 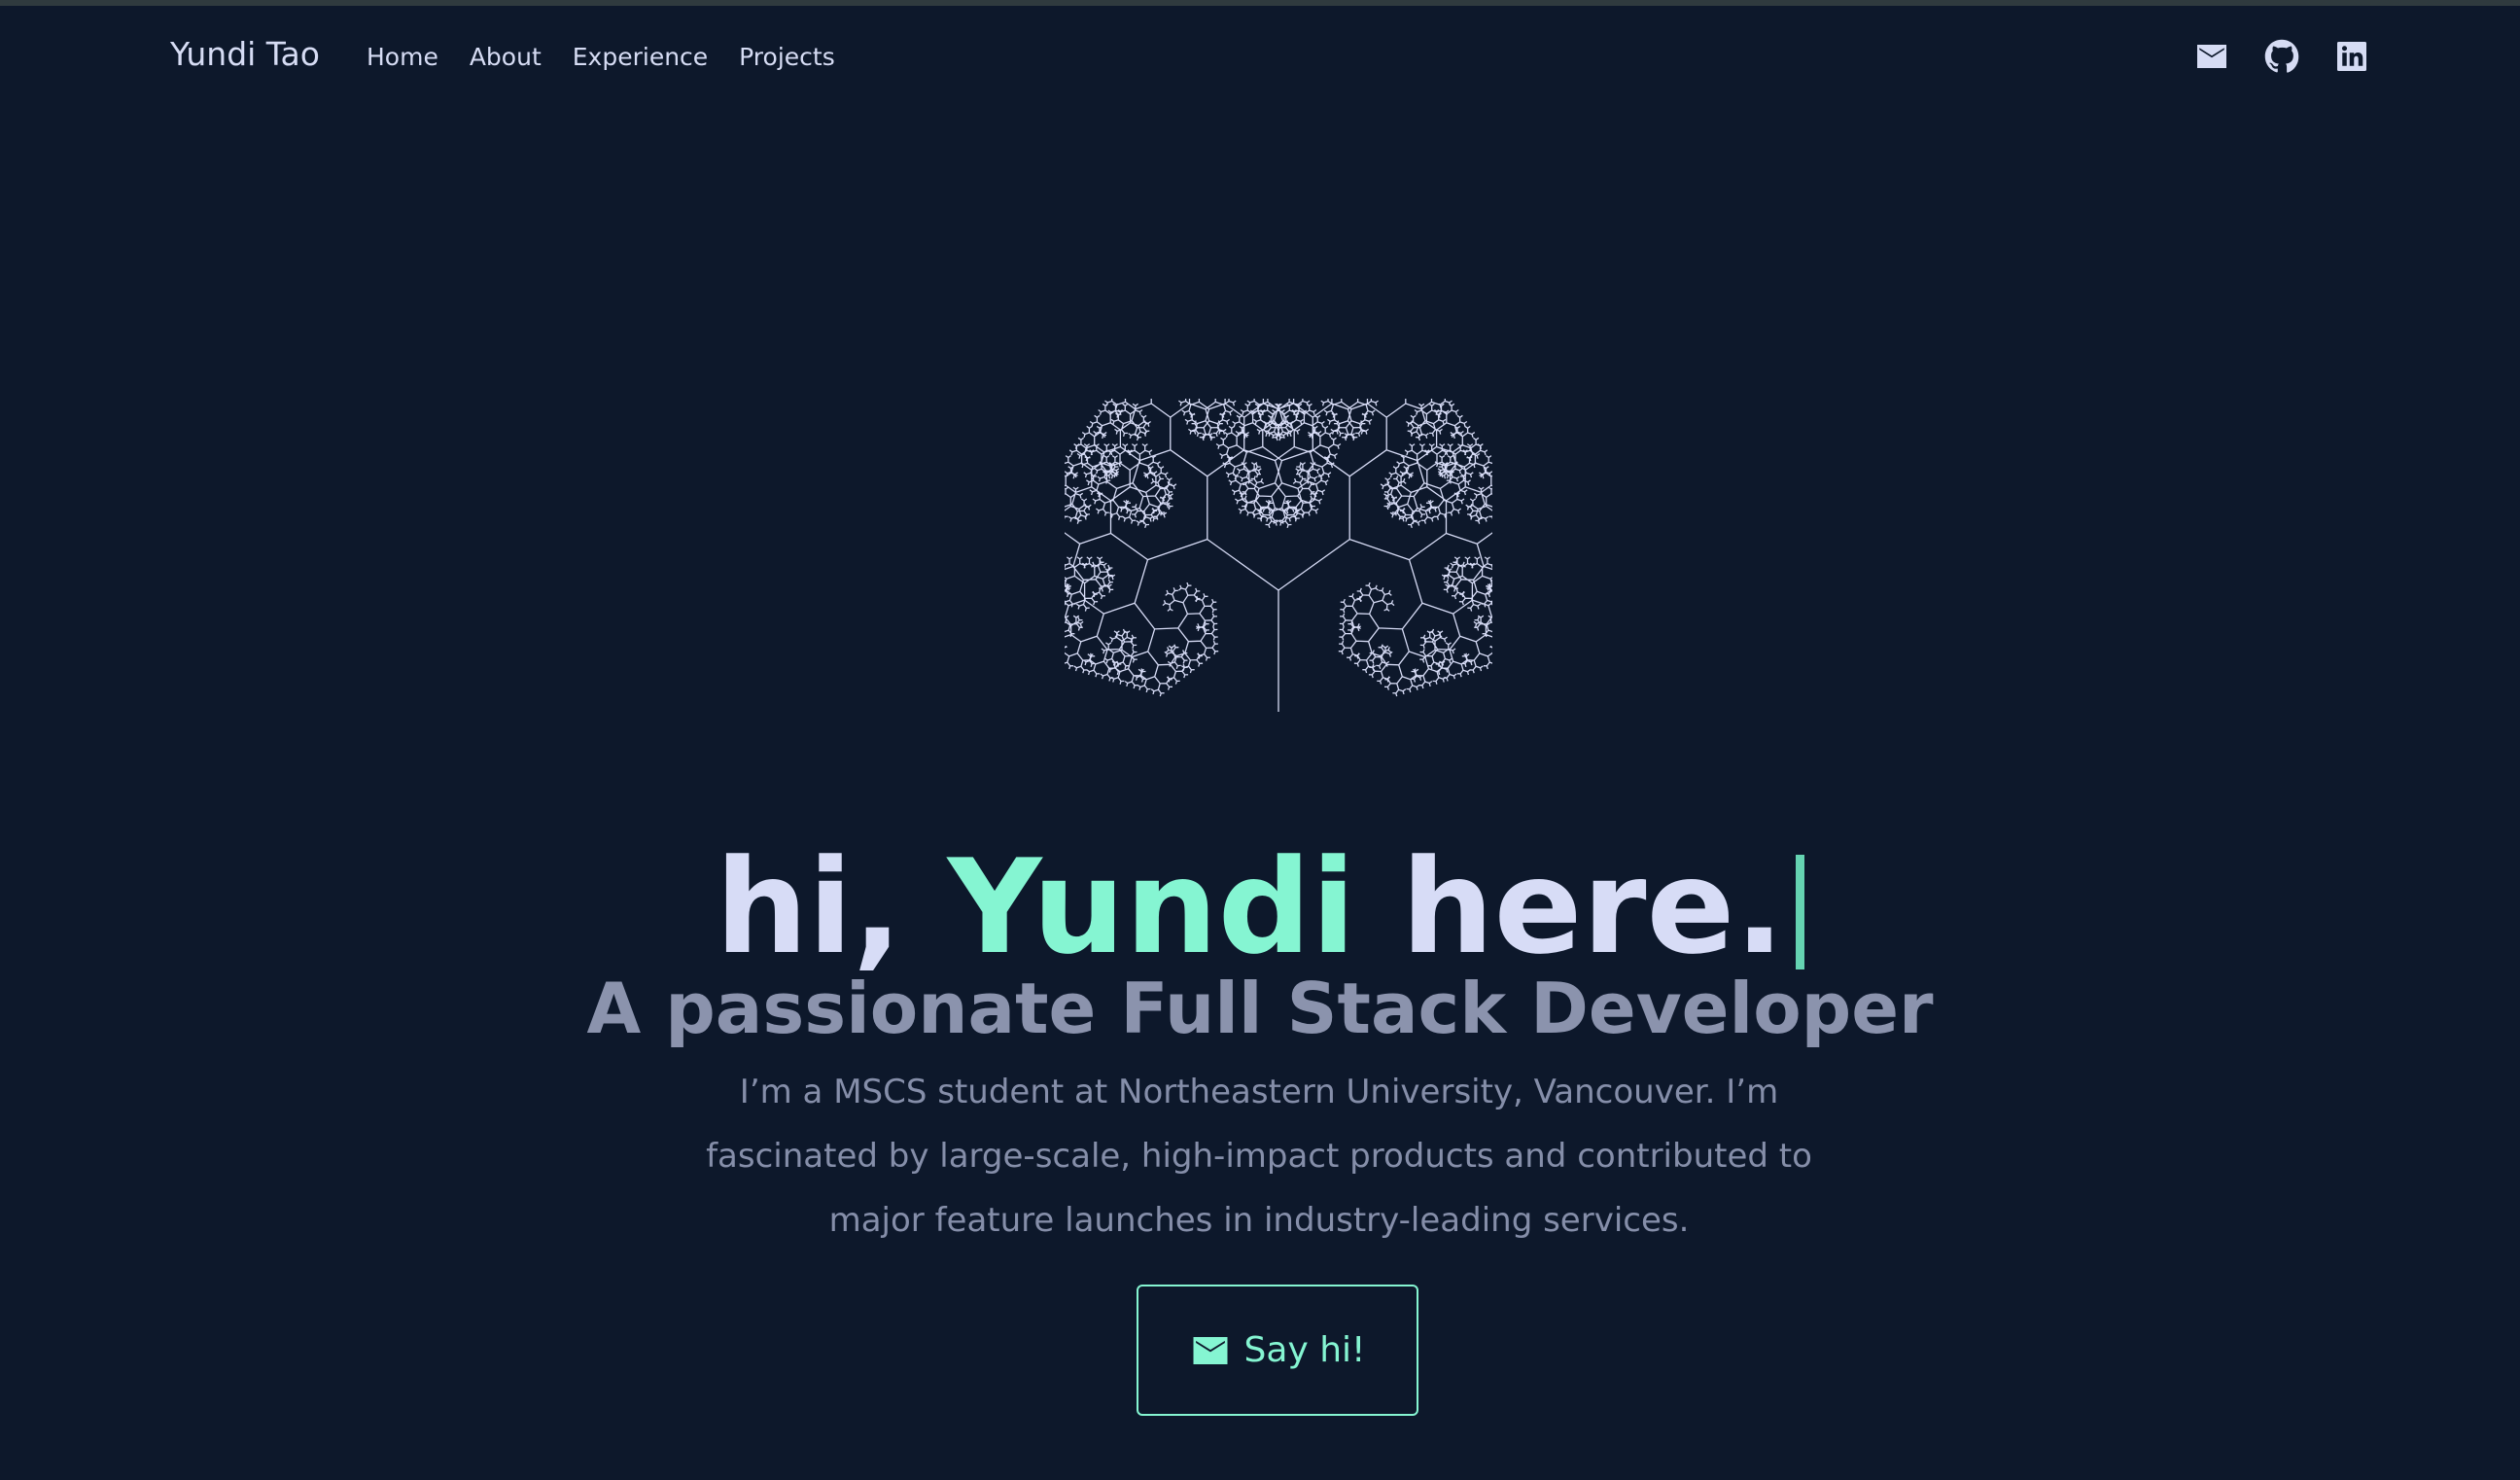 What do you see at coordinates (1593, 907) in the screenshot?
I see `hero-title-suffix: here.` at bounding box center [1593, 907].